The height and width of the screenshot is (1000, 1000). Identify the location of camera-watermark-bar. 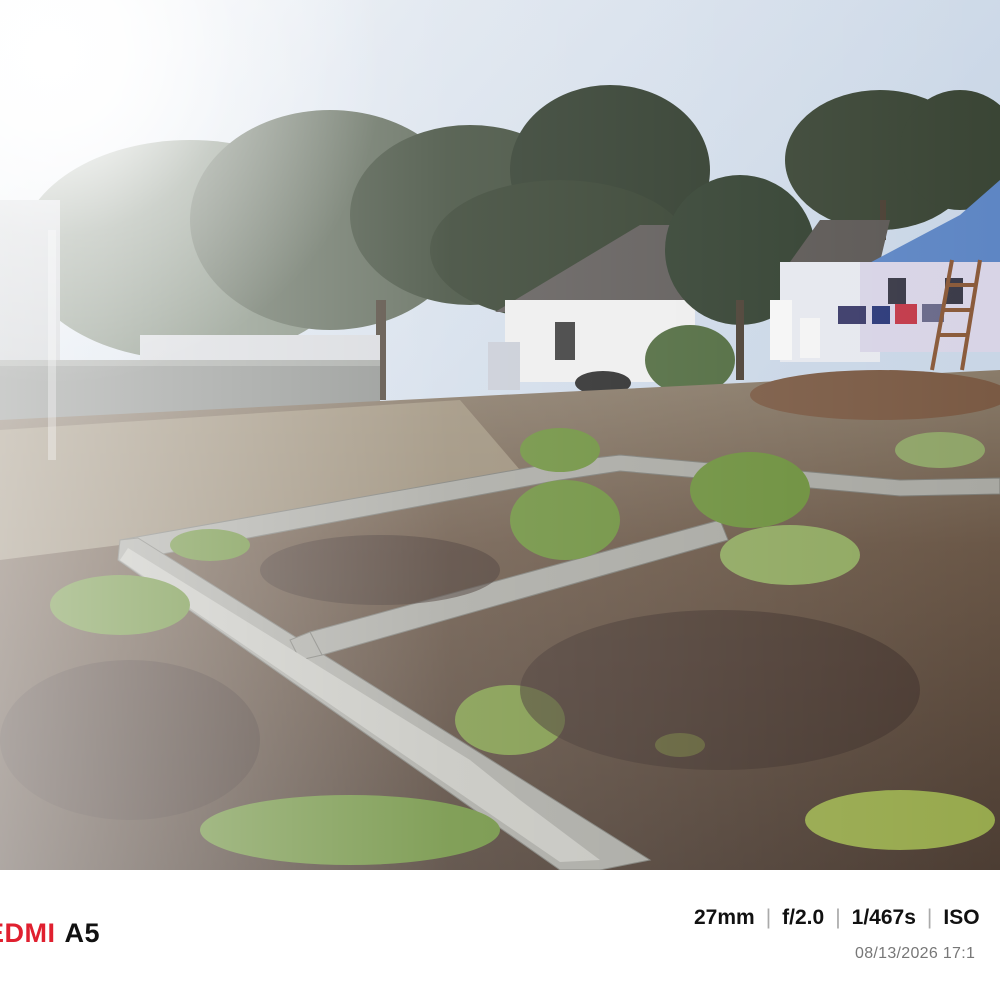
(500, 935).